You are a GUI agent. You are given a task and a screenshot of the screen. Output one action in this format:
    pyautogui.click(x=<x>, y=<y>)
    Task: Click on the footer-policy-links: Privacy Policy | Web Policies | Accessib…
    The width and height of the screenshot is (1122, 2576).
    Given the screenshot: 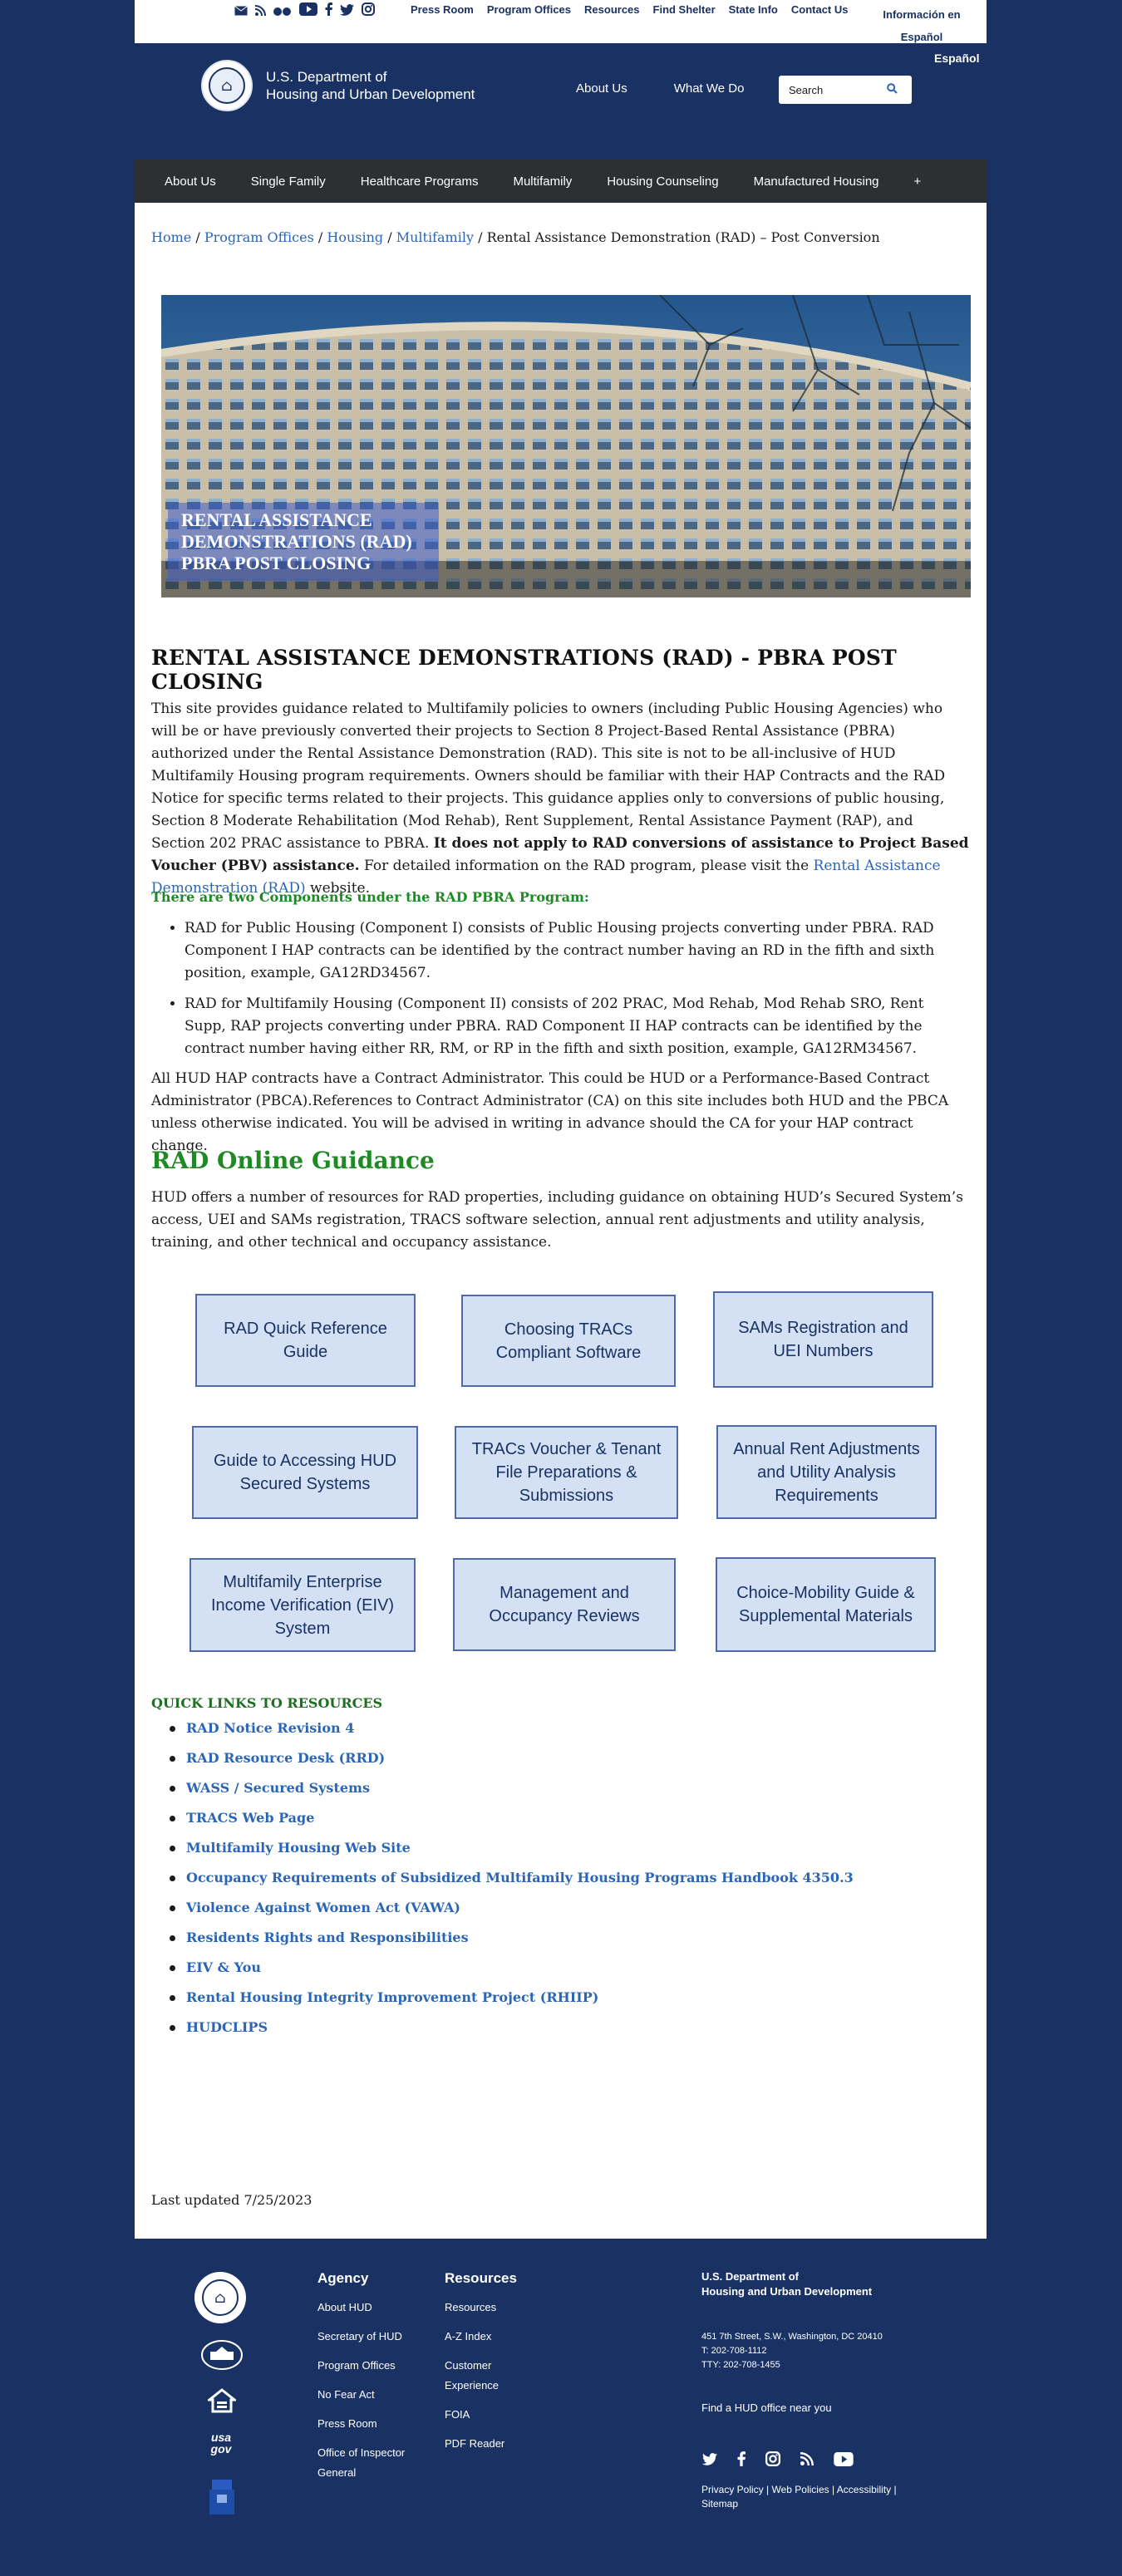 What is the action you would take?
    pyautogui.click(x=809, y=2497)
    